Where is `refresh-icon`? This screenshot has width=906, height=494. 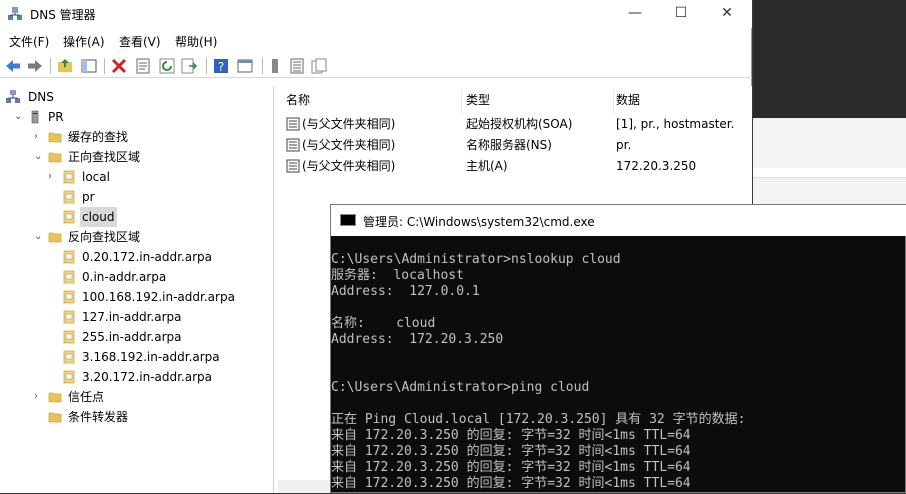 refresh-icon is located at coordinates (167, 66).